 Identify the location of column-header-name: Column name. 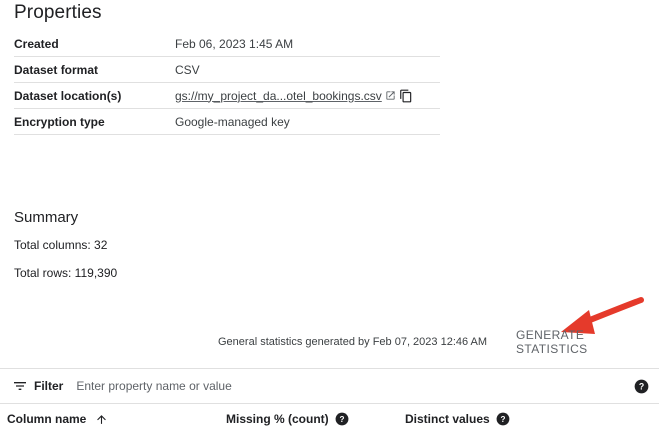
(57, 419).